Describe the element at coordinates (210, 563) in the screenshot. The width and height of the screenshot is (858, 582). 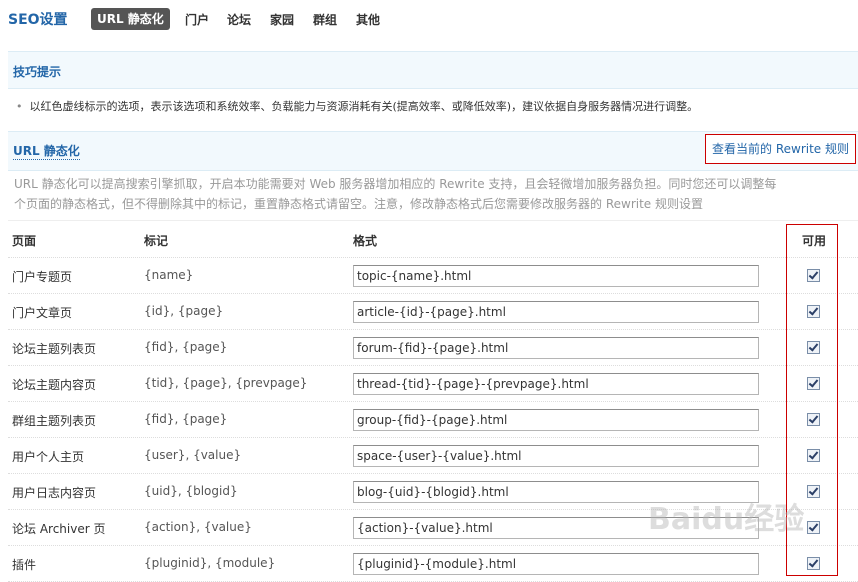
I see `page-marks: {pluginid}, {module}` at that location.